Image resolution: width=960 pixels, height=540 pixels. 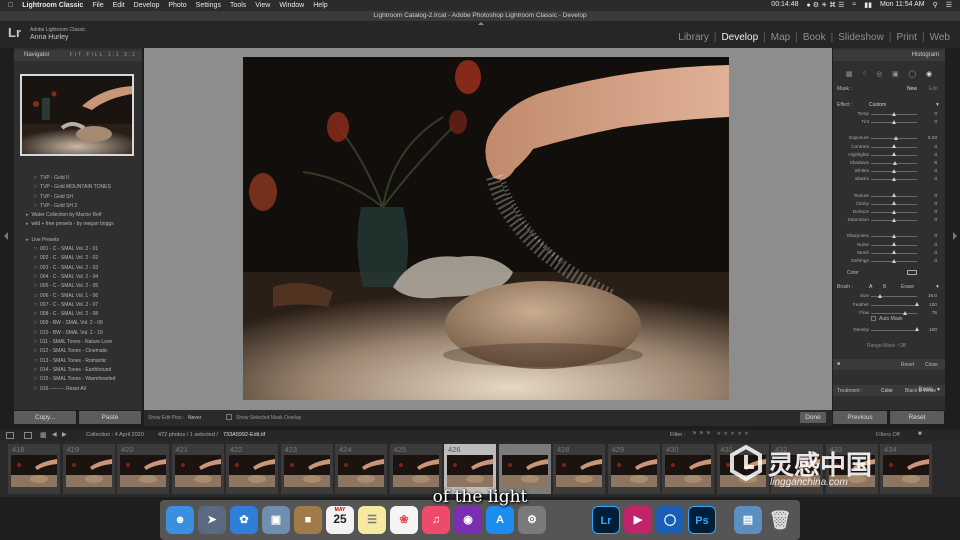 What do you see at coordinates (244, 520) in the screenshot?
I see `safari-icon: ✿` at bounding box center [244, 520].